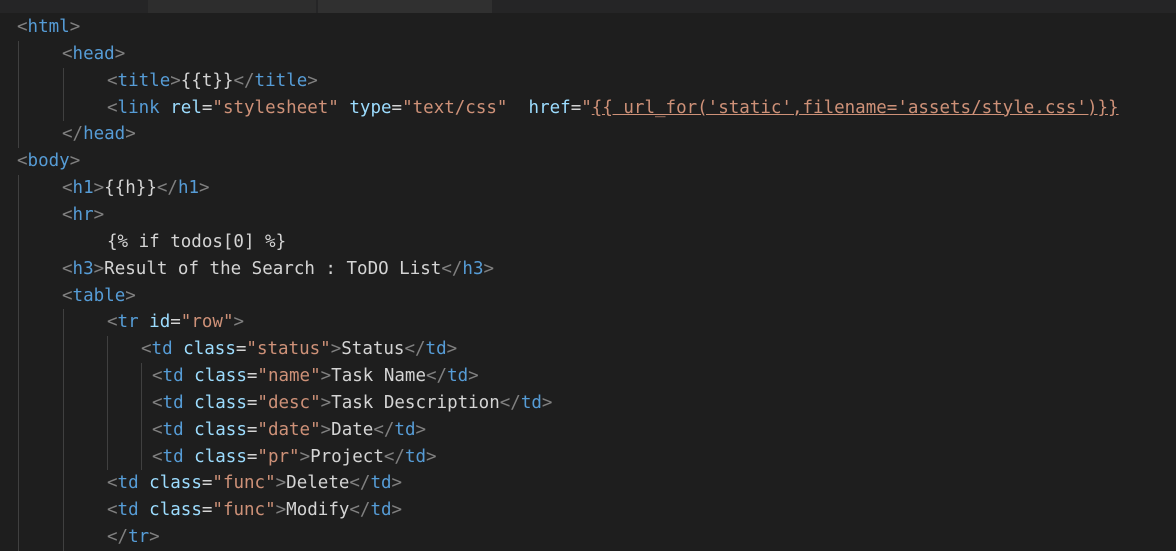 This screenshot has width=1176, height=551. I want to click on code-line: <head>, so click(93, 54).